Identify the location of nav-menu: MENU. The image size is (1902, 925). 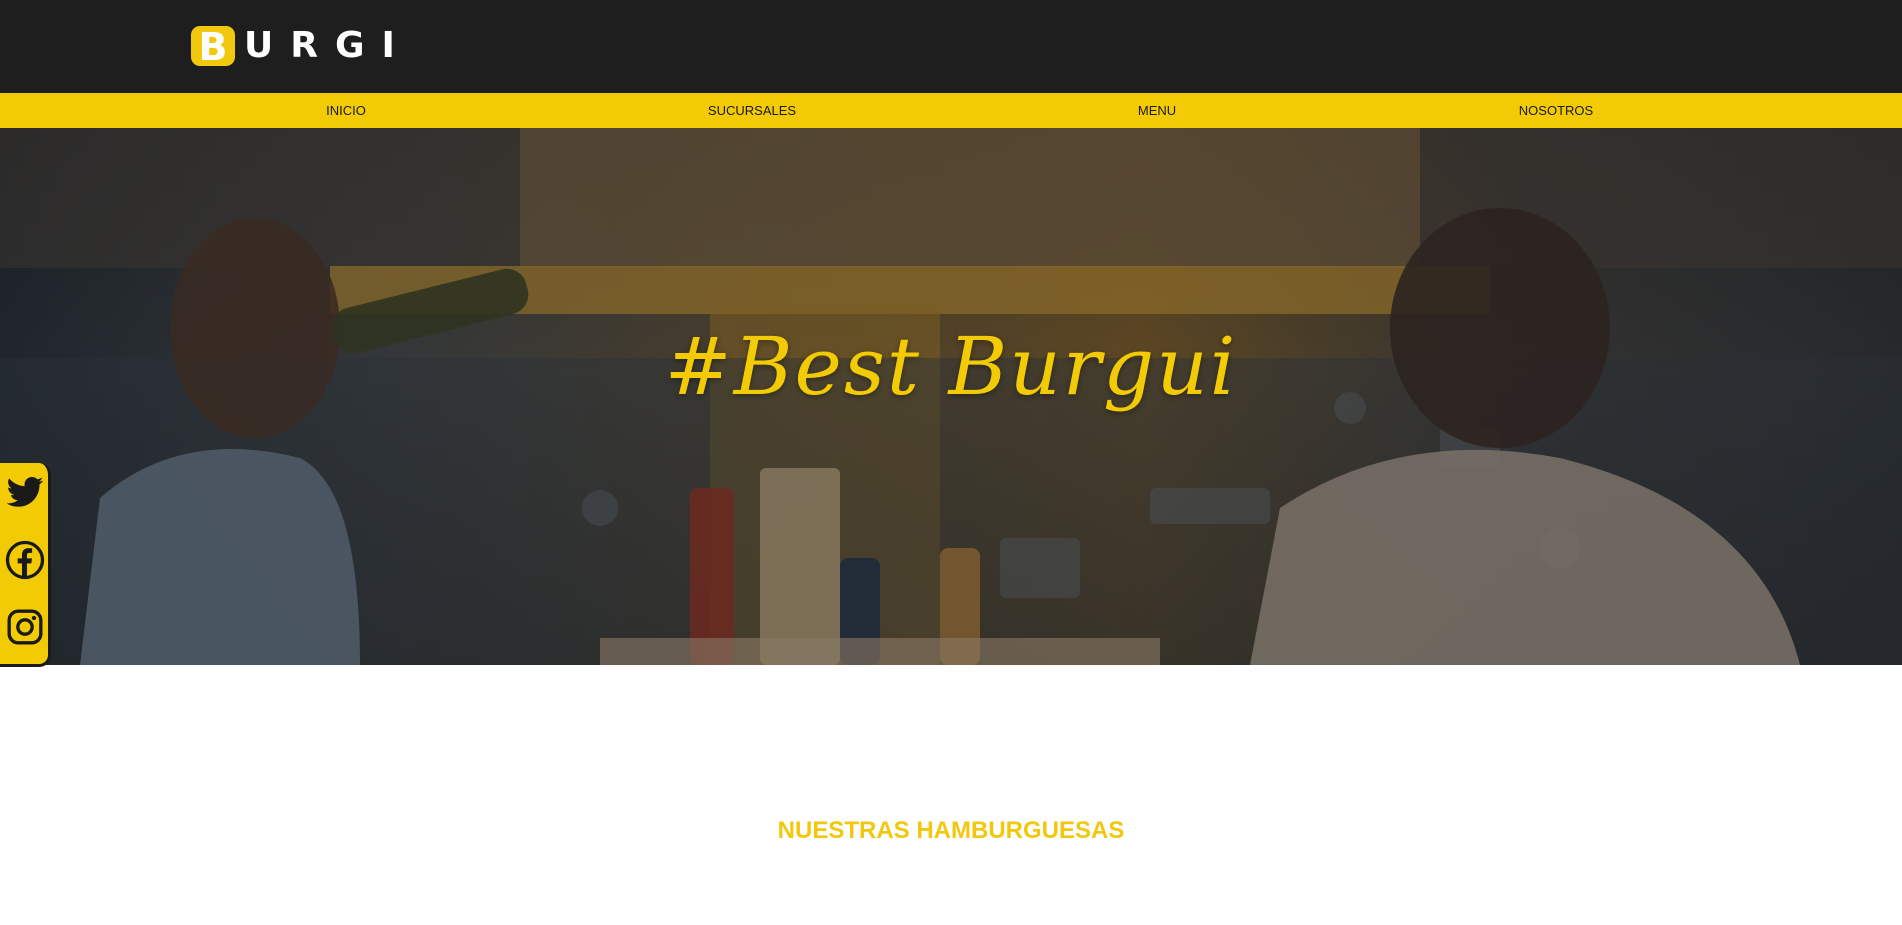
(1157, 110).